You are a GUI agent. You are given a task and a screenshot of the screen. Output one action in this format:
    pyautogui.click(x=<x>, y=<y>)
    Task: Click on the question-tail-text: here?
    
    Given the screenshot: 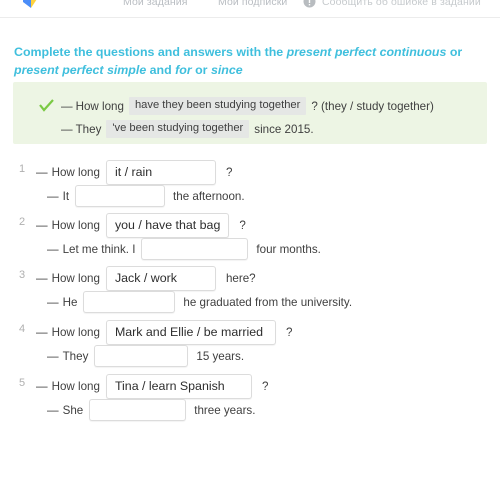 What is the action you would take?
    pyautogui.click(x=240, y=278)
    